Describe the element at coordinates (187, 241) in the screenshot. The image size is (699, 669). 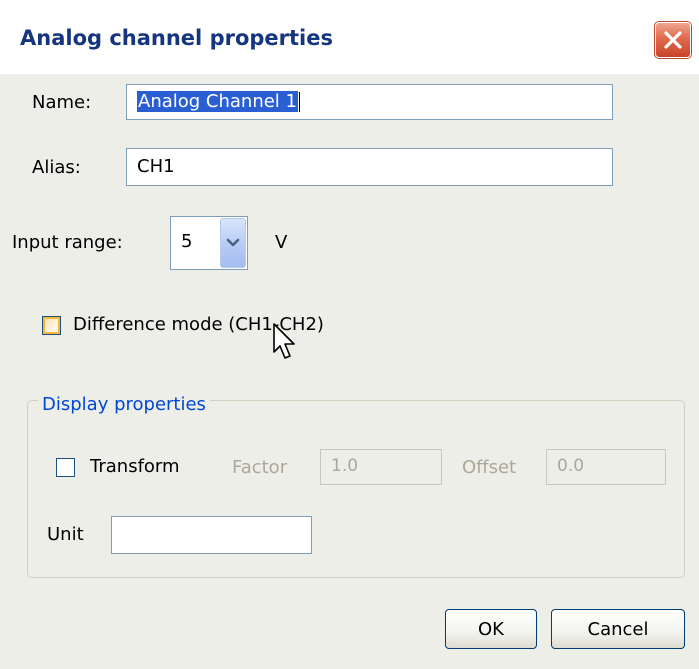
I see `input-range-value: 5` at that location.